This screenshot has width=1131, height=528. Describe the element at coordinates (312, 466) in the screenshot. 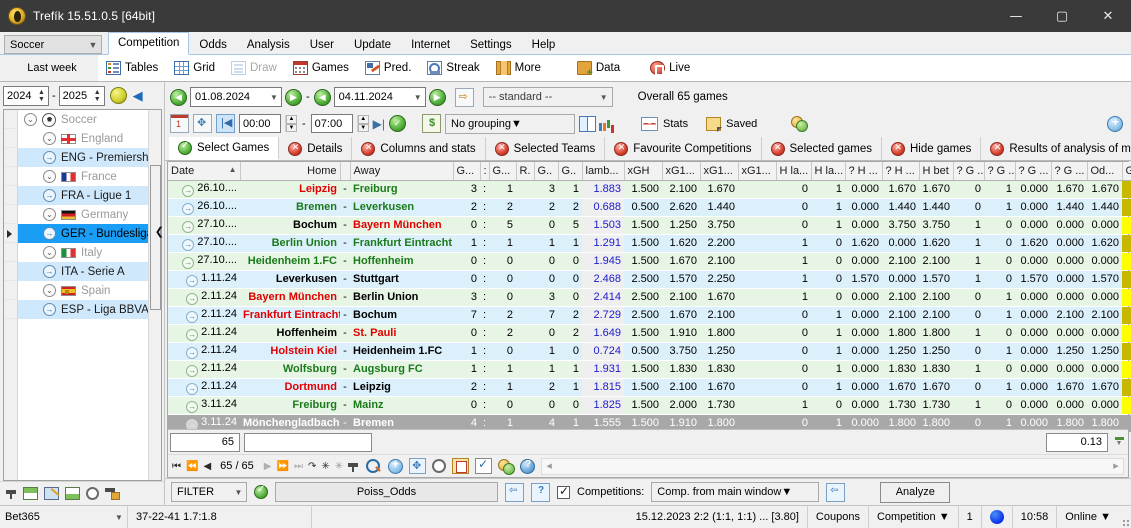

I see `refresh-icon: ↷` at that location.